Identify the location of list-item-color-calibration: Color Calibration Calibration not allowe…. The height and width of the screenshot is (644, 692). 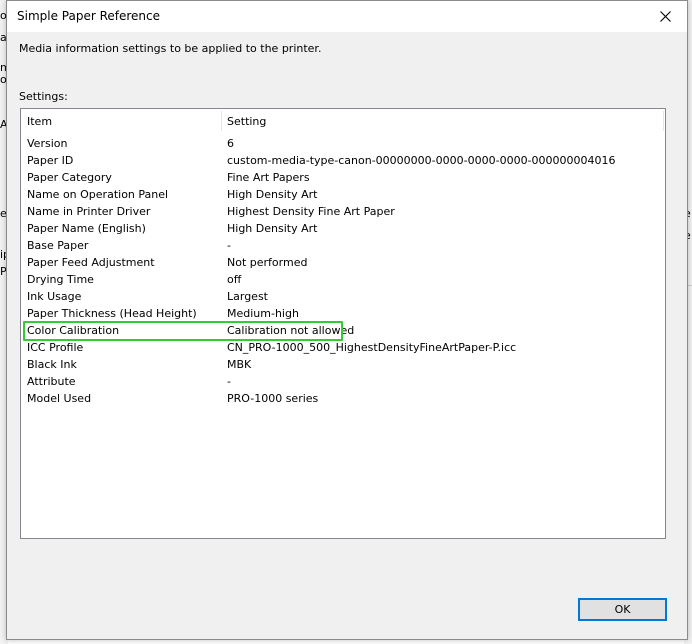
(343, 330).